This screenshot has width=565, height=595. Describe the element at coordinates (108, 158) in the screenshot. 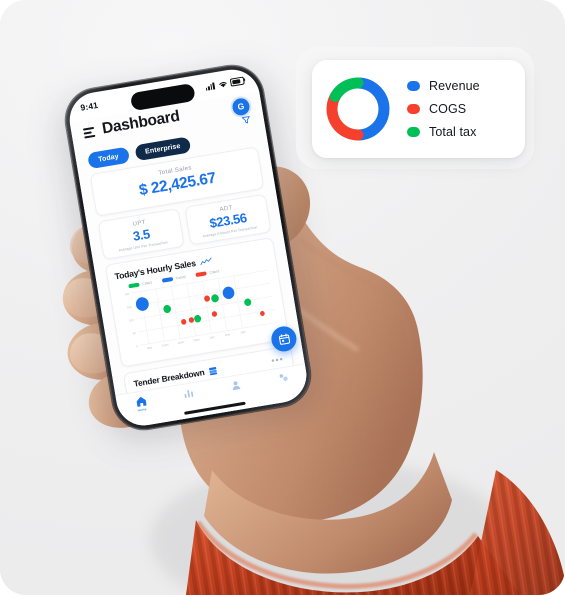

I see `filter-pill-today: Today` at that location.